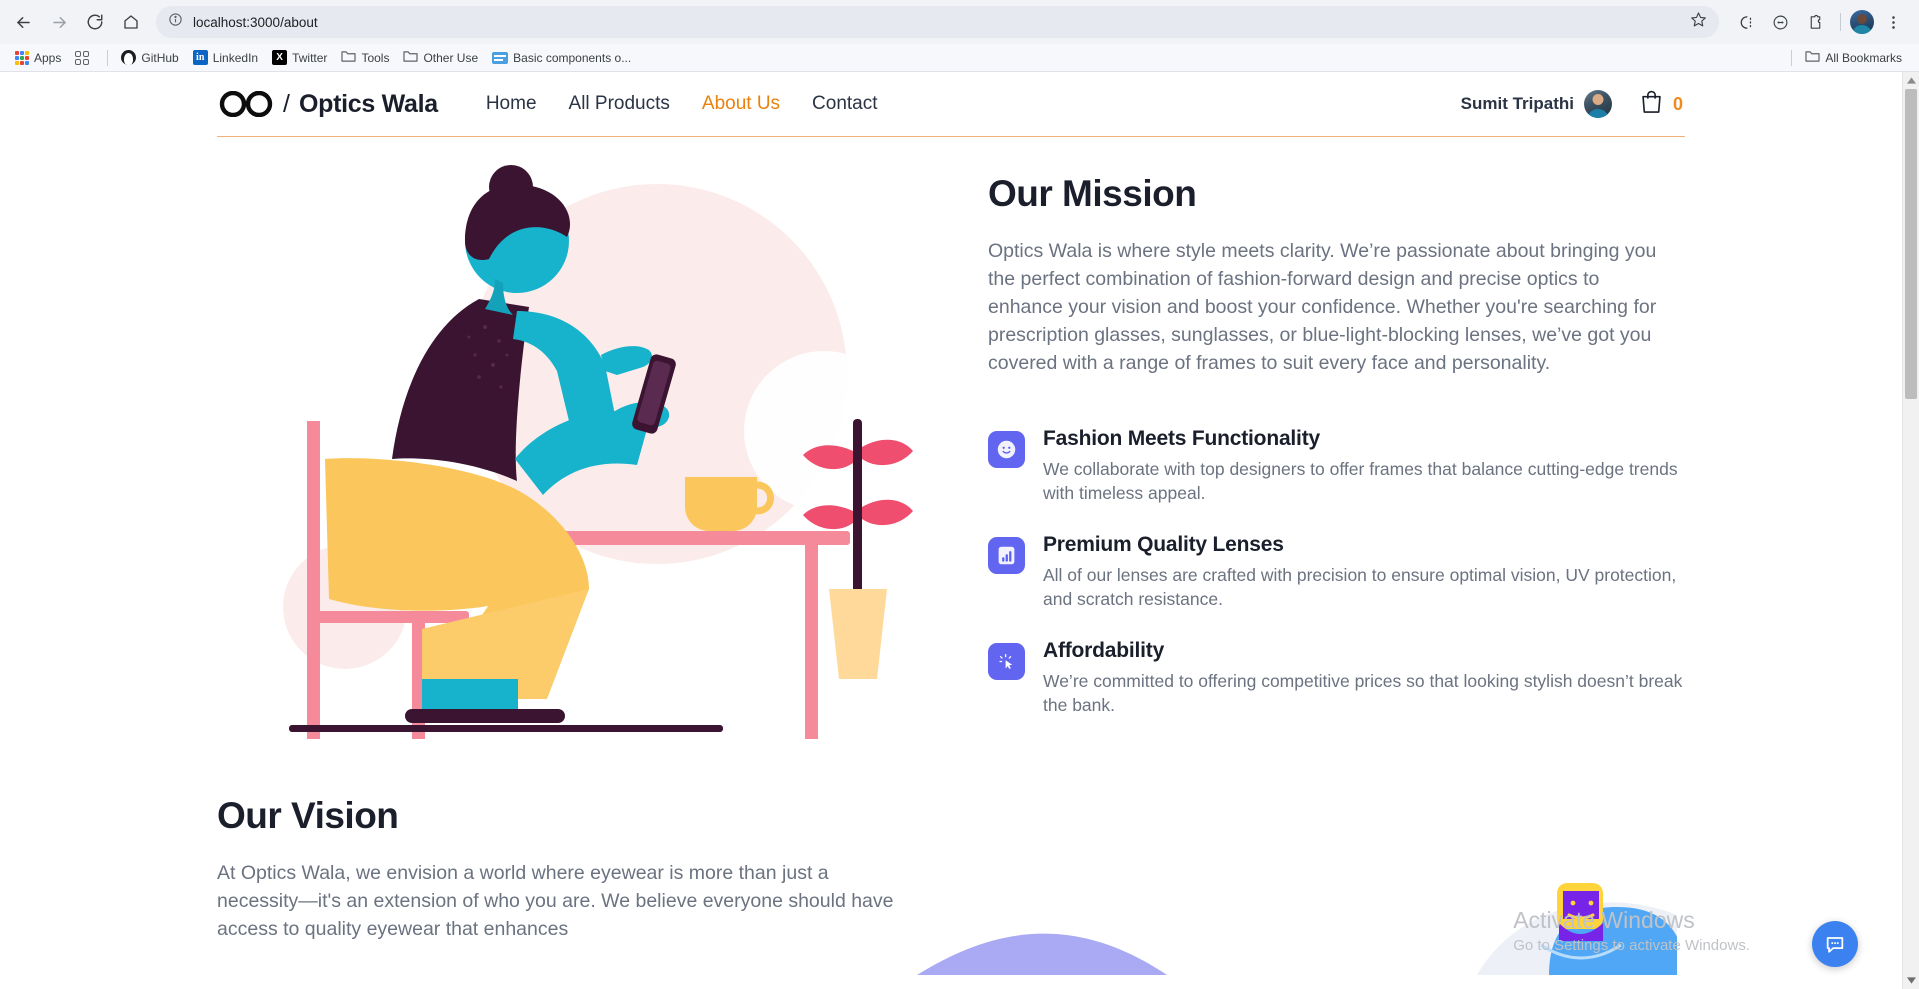 The width and height of the screenshot is (1919, 989). I want to click on reading-list-icon, so click(82, 57).